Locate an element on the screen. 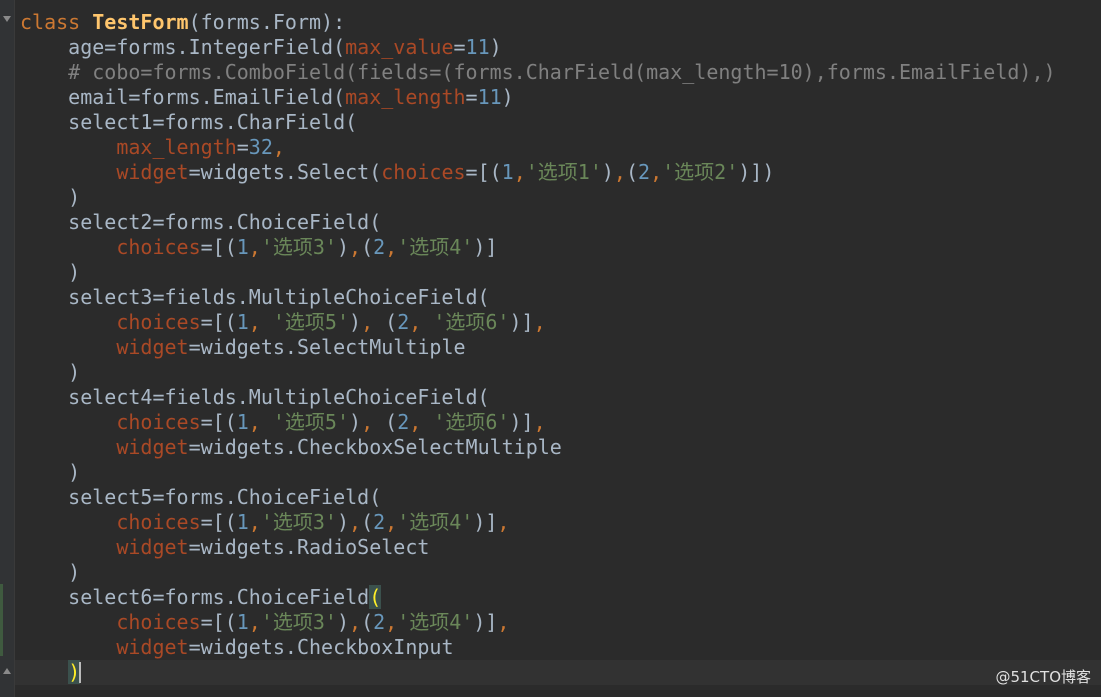  code-token: '选项2' is located at coordinates (700, 172).